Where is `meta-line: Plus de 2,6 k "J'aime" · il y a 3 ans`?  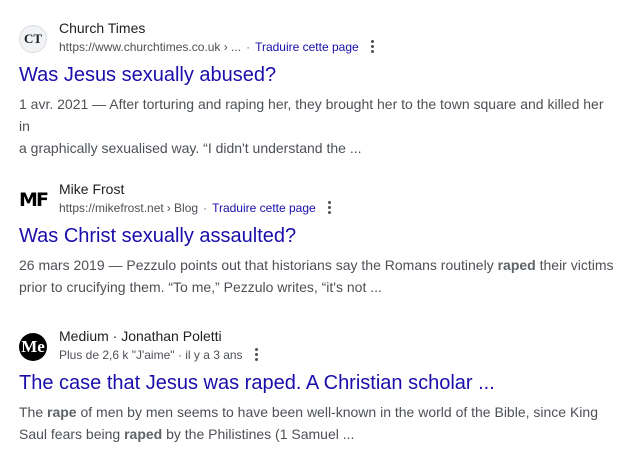
meta-line: Plus de 2,6 k "J'aime" · il y a 3 ans is located at coordinates (159, 355).